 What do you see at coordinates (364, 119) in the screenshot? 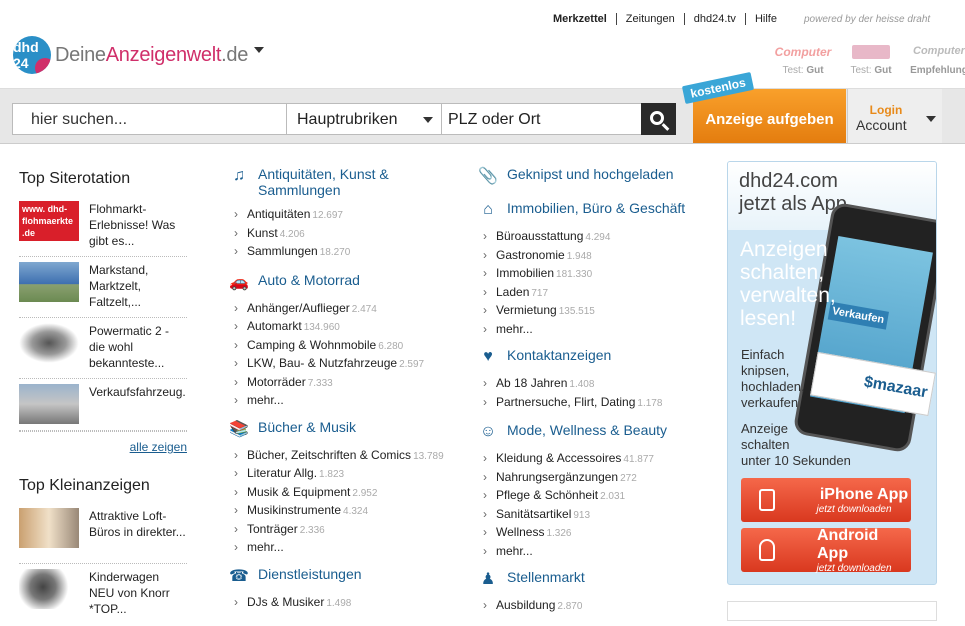
I see `category-select: Hauptrubriken` at bounding box center [364, 119].